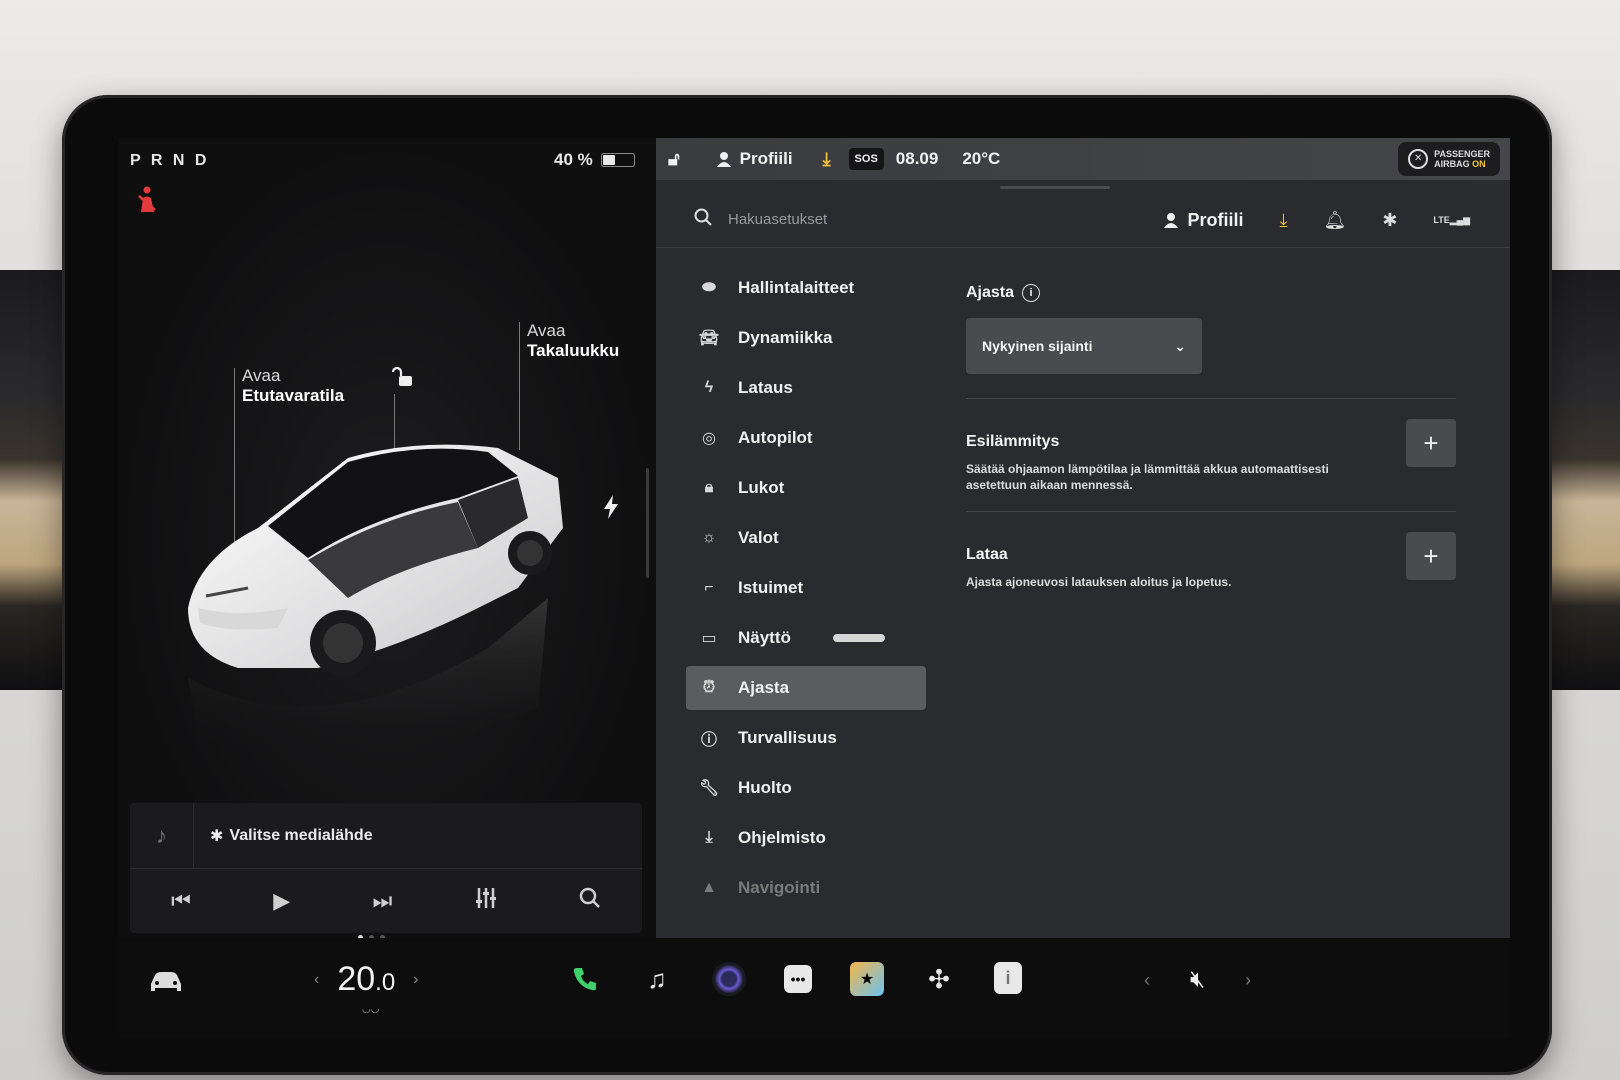 The image size is (1620, 1080). Describe the element at coordinates (867, 979) in the screenshot. I see `toybox-icon: ★` at that location.